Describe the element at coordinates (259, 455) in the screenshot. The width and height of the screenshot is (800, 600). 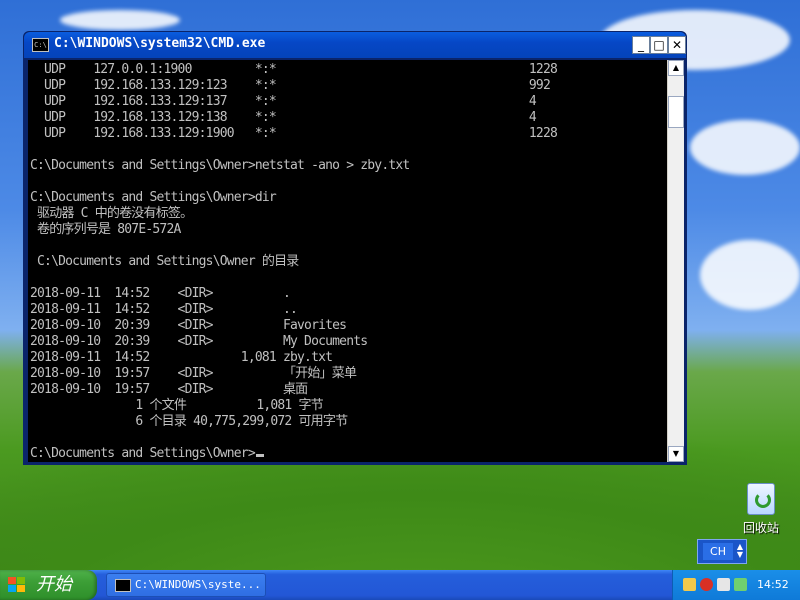
I see `text-cursor` at that location.